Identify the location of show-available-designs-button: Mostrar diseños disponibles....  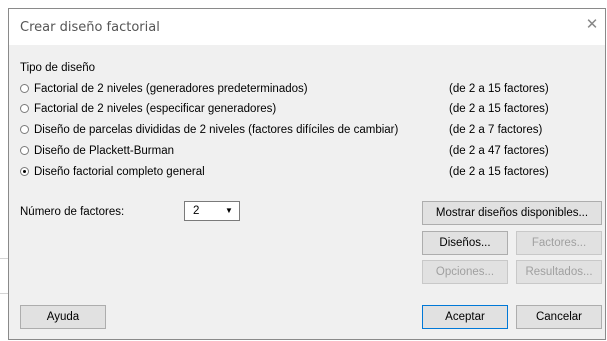
(512, 213).